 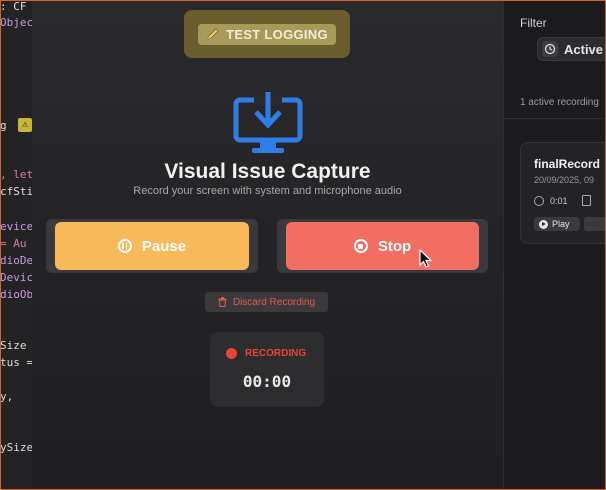 I want to click on filter-active-tab: Active, so click(x=571, y=49).